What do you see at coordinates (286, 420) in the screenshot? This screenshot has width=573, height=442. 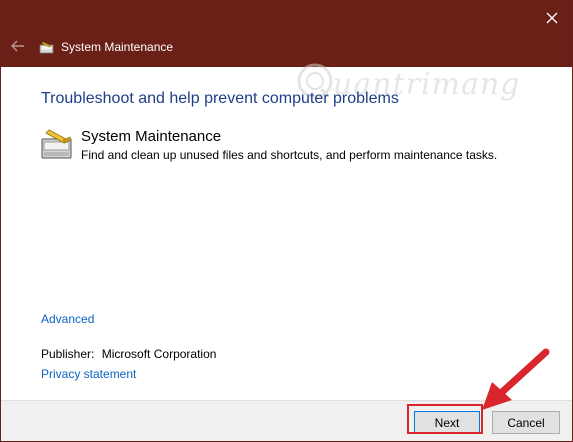 I see `footer-bar: Next Cancel` at bounding box center [286, 420].